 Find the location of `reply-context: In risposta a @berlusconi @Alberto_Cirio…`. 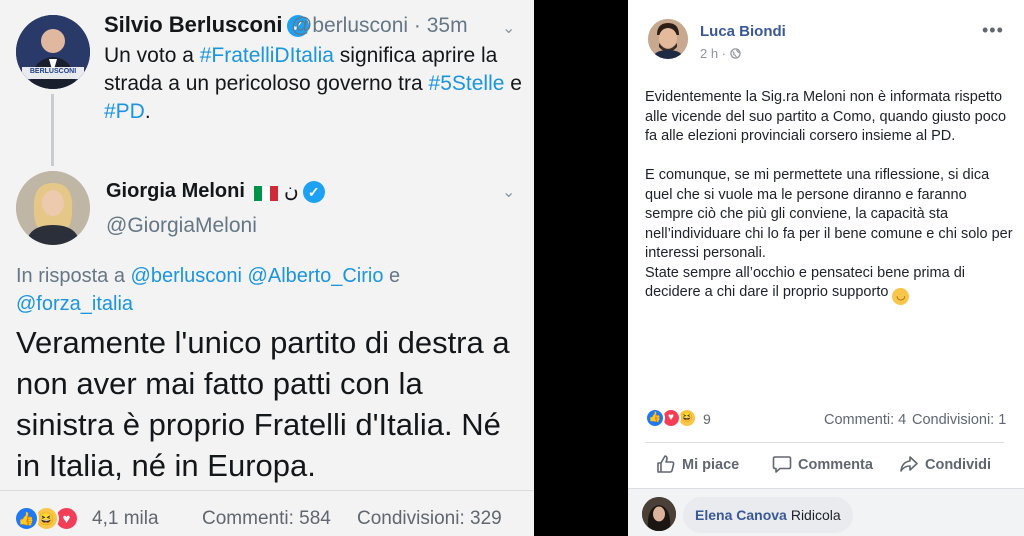

reply-context: In risposta a @berlusconi @Alberto_Cirio… is located at coordinates (266, 290).